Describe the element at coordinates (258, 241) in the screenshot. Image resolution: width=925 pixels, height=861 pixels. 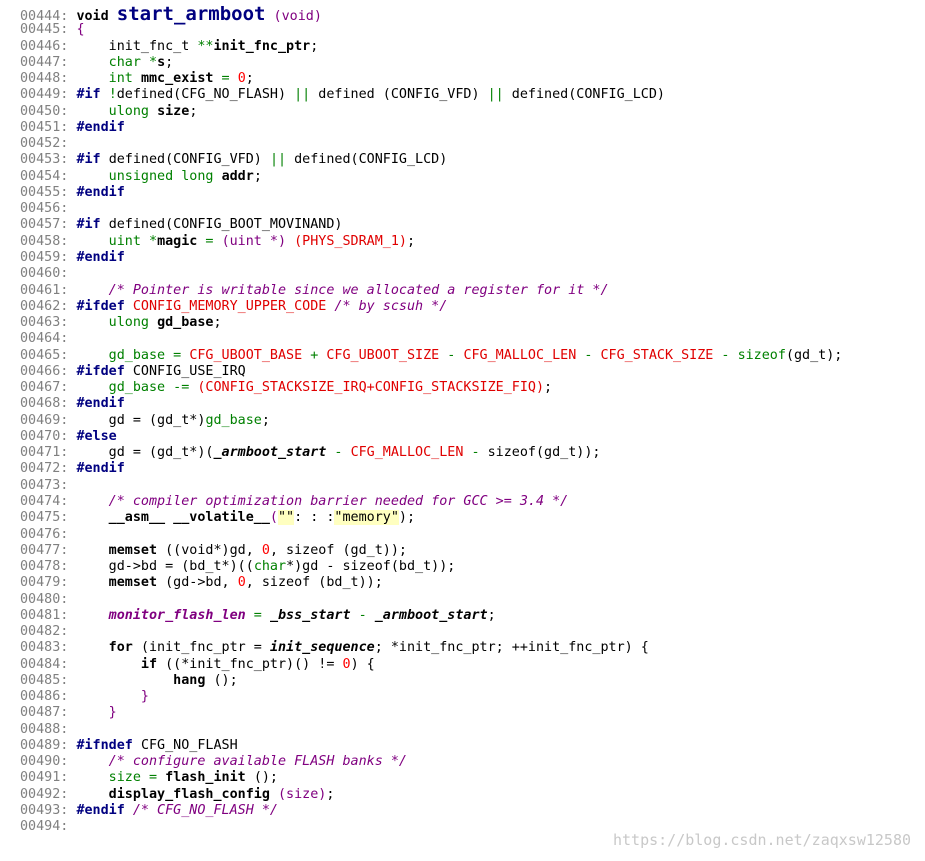
I see `code-token: (uint *)` at that location.